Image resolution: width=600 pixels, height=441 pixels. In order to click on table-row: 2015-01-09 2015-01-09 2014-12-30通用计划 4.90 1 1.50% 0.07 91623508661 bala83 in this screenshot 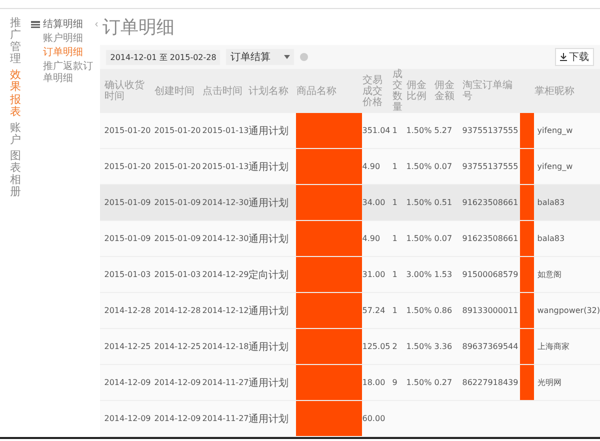, I will do `click(350, 239)`.